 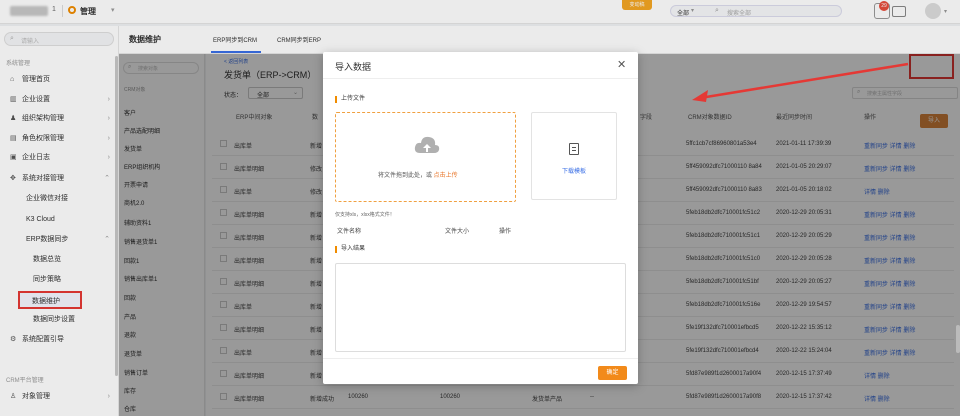 I want to click on col-file-op: 操作, so click(x=505, y=232).